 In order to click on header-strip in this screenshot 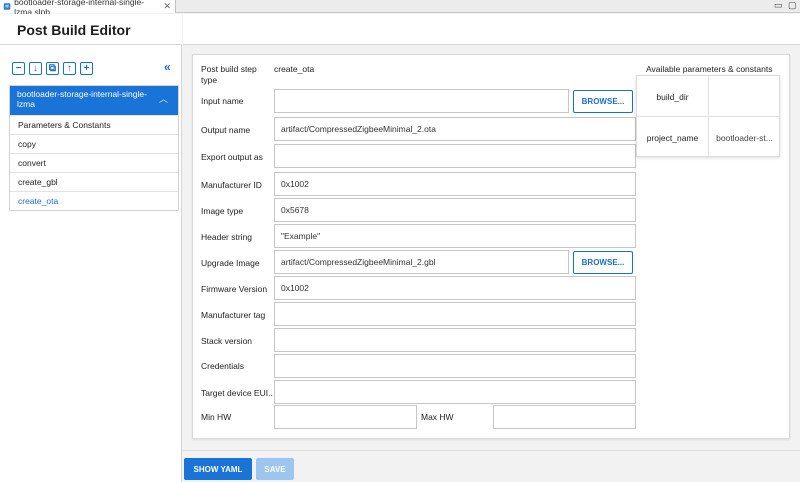, I will do `click(491, 29)`.